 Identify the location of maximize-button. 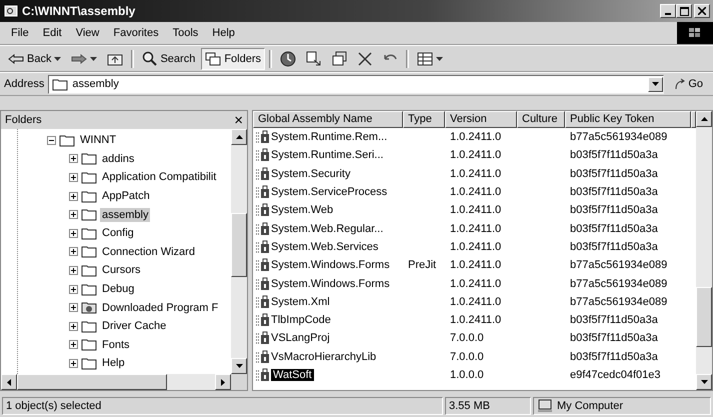
(684, 11).